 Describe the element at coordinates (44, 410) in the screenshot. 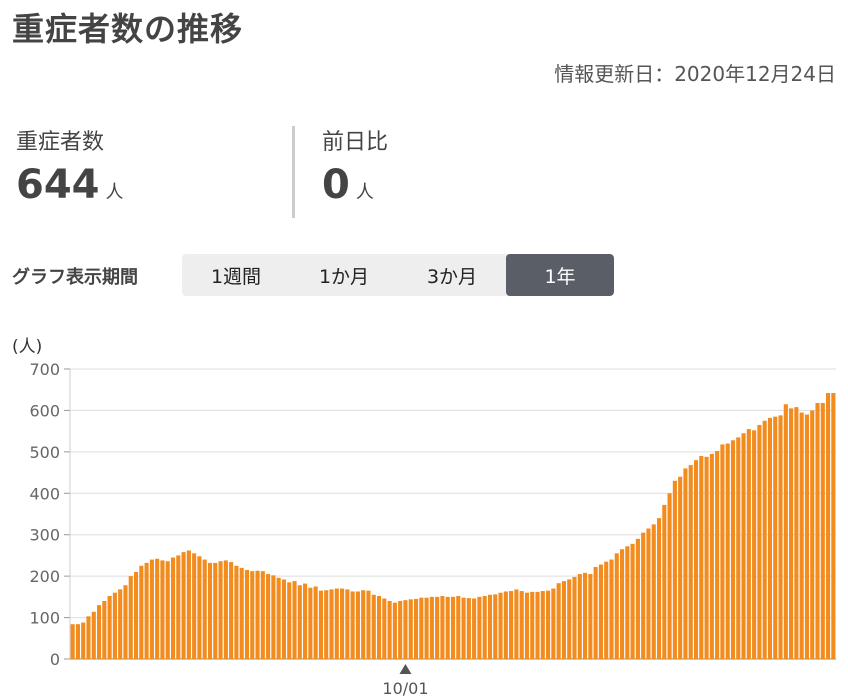

I see `y-tick-label: 600` at that location.